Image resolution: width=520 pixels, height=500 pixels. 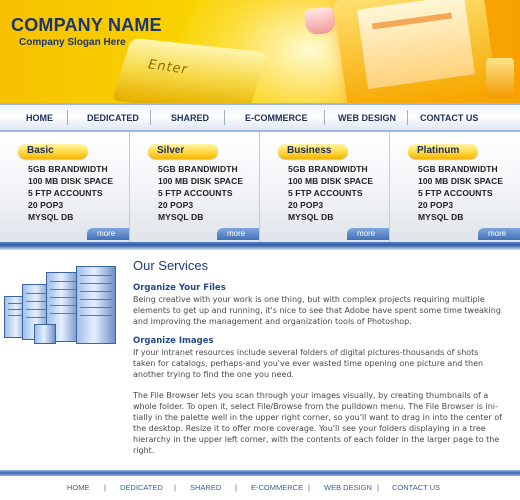 What do you see at coordinates (171, 150) in the screenshot?
I see `plan-name: Silver` at bounding box center [171, 150].